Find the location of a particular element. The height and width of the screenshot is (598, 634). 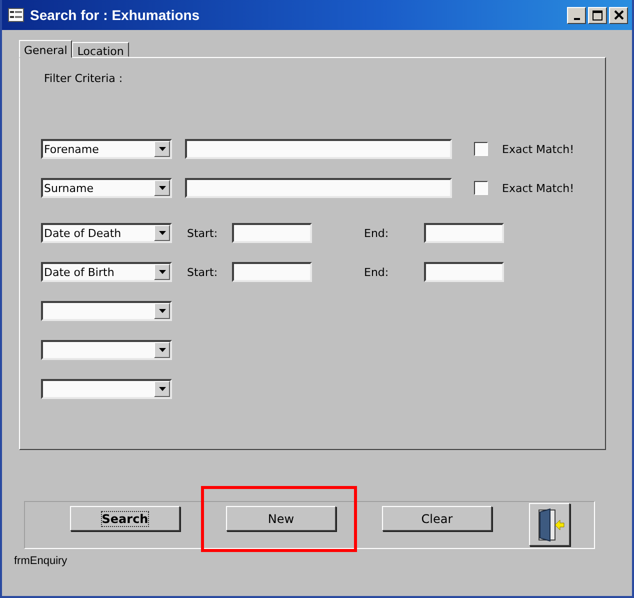

tab: Location is located at coordinates (100, 49).